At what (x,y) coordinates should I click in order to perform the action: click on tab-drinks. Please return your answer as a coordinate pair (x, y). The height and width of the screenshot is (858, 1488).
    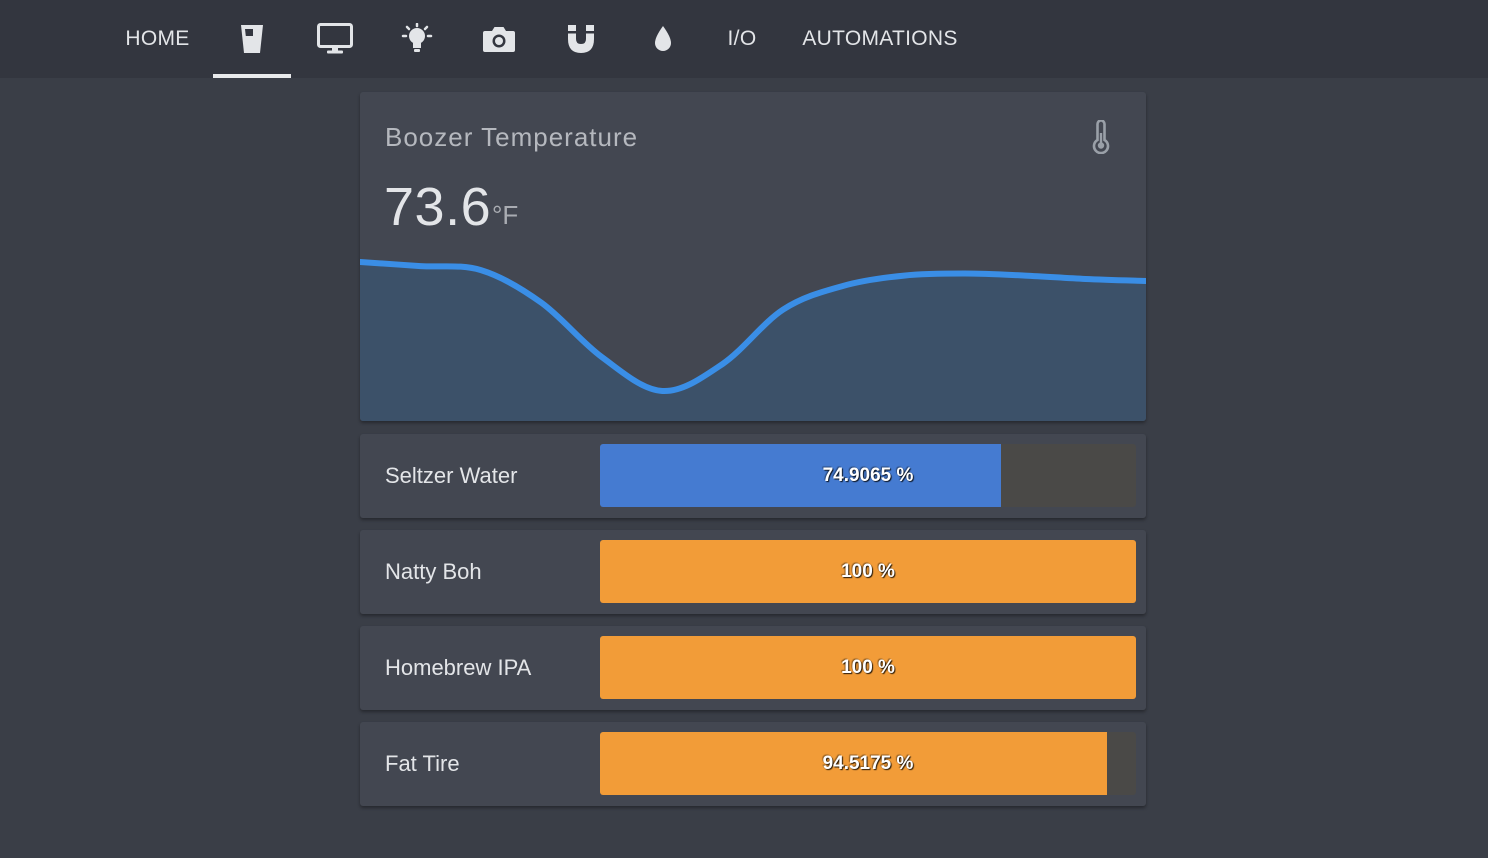
    Looking at the image, I should click on (252, 39).